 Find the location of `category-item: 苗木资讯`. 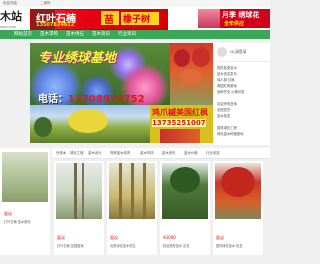

category-item: 苗木资讯 is located at coordinates (169, 153).